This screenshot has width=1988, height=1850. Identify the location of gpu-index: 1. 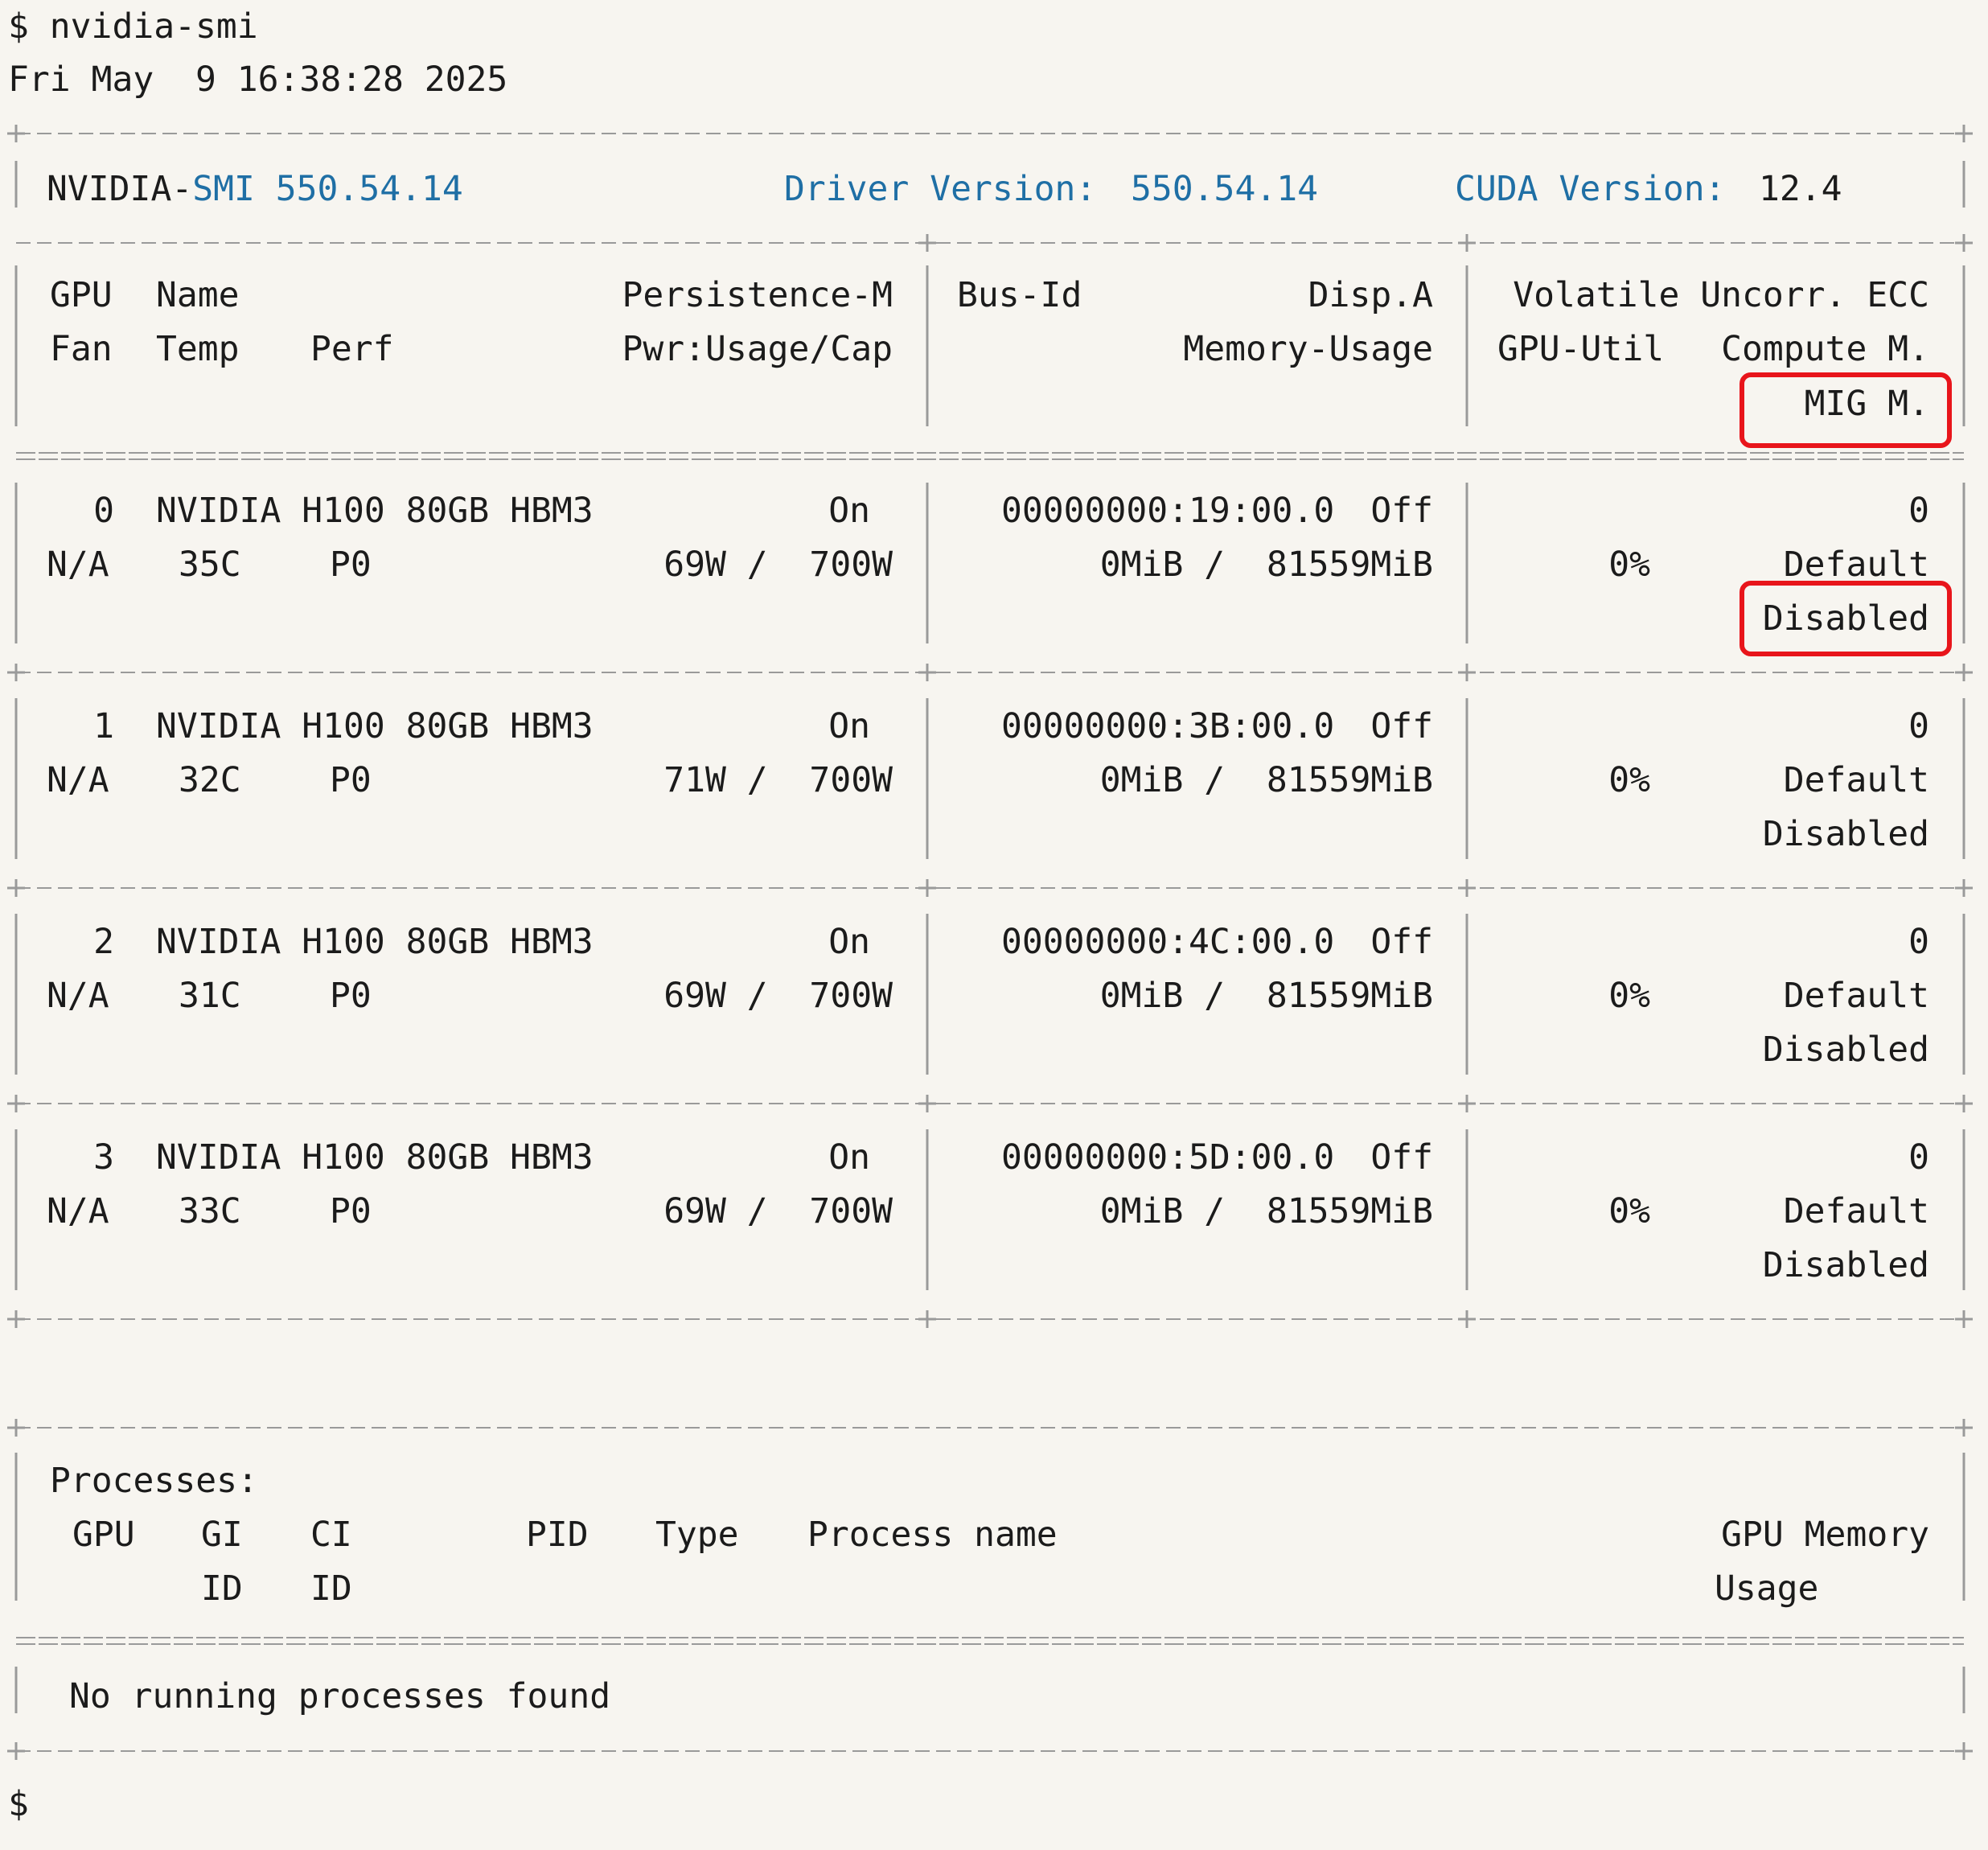
(103, 726).